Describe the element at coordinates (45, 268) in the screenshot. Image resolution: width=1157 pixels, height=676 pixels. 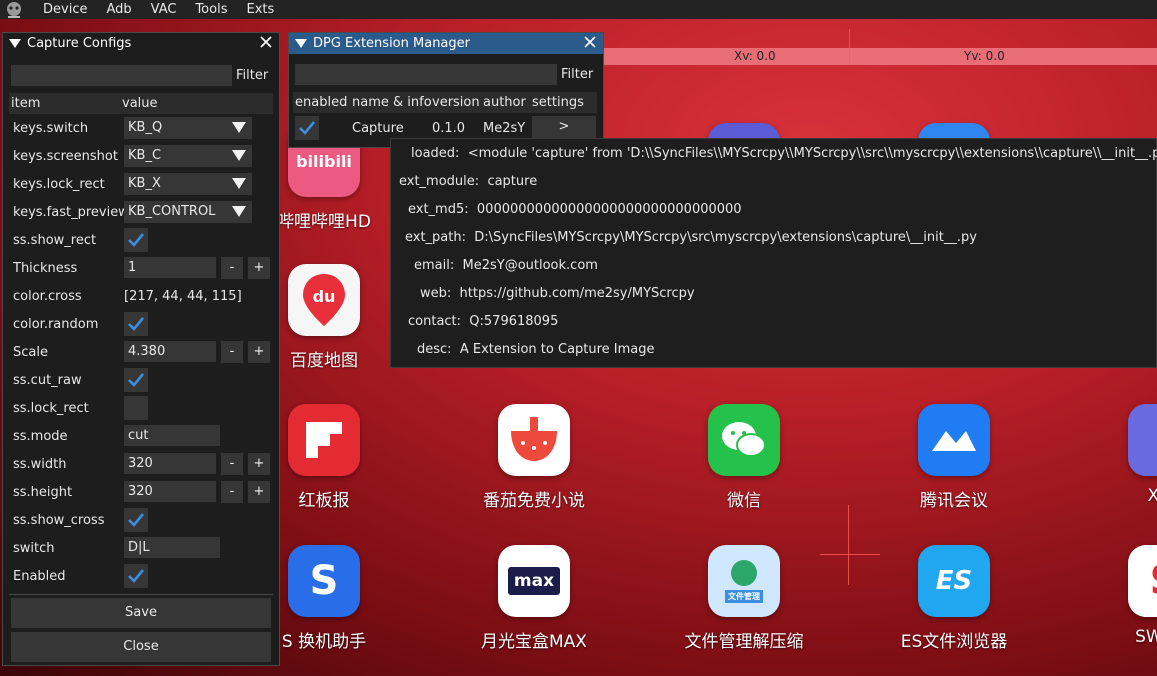
I see `row-label: Thickness` at that location.